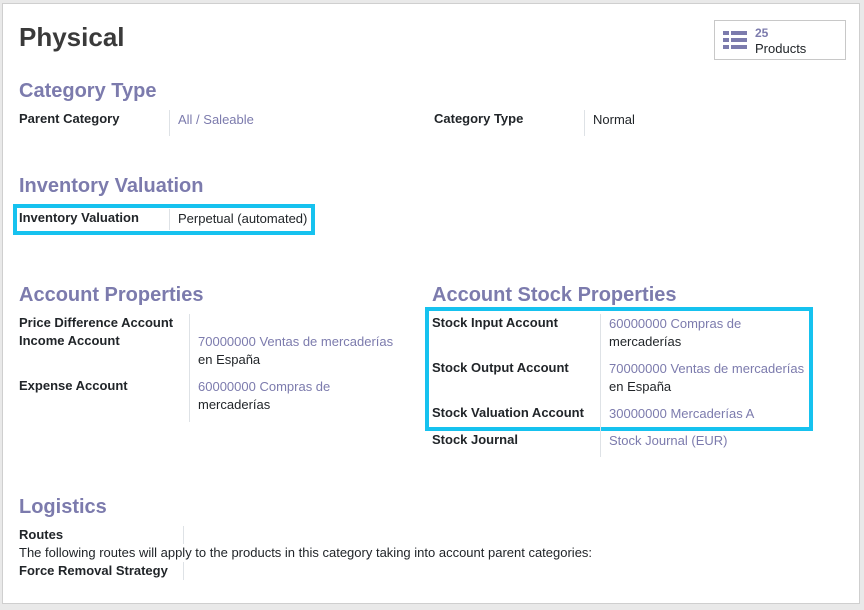 The width and height of the screenshot is (864, 610). Describe the element at coordinates (72, 37) in the screenshot. I see `page-title: Physical` at that location.